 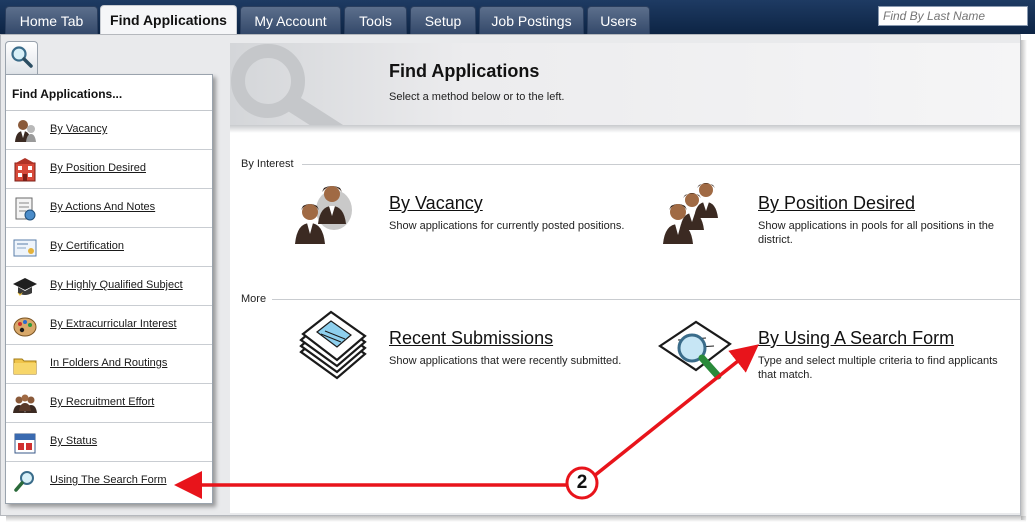 I want to click on search-last-name-input, so click(x=953, y=16).